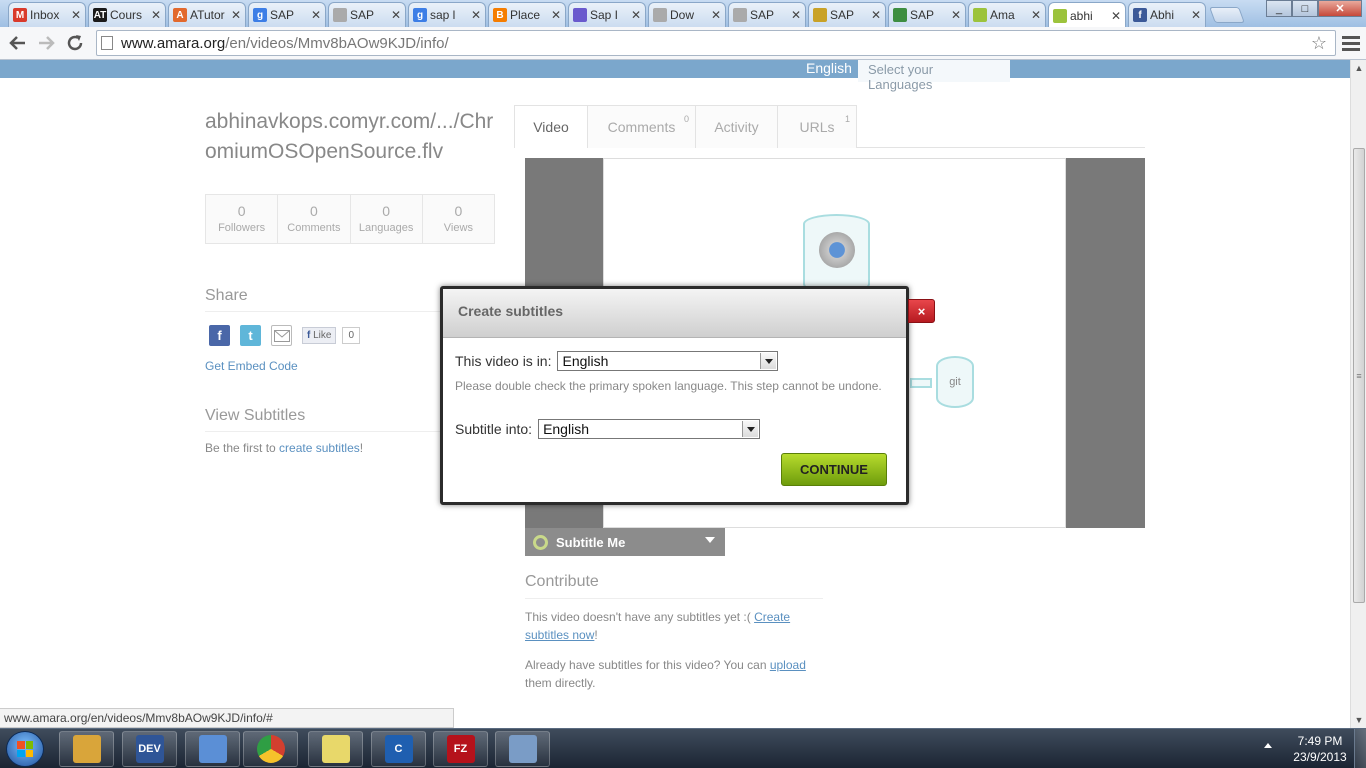 The height and width of the screenshot is (768, 1366). What do you see at coordinates (319, 448) in the screenshot?
I see `create-subtitles-link: create subtitles` at bounding box center [319, 448].